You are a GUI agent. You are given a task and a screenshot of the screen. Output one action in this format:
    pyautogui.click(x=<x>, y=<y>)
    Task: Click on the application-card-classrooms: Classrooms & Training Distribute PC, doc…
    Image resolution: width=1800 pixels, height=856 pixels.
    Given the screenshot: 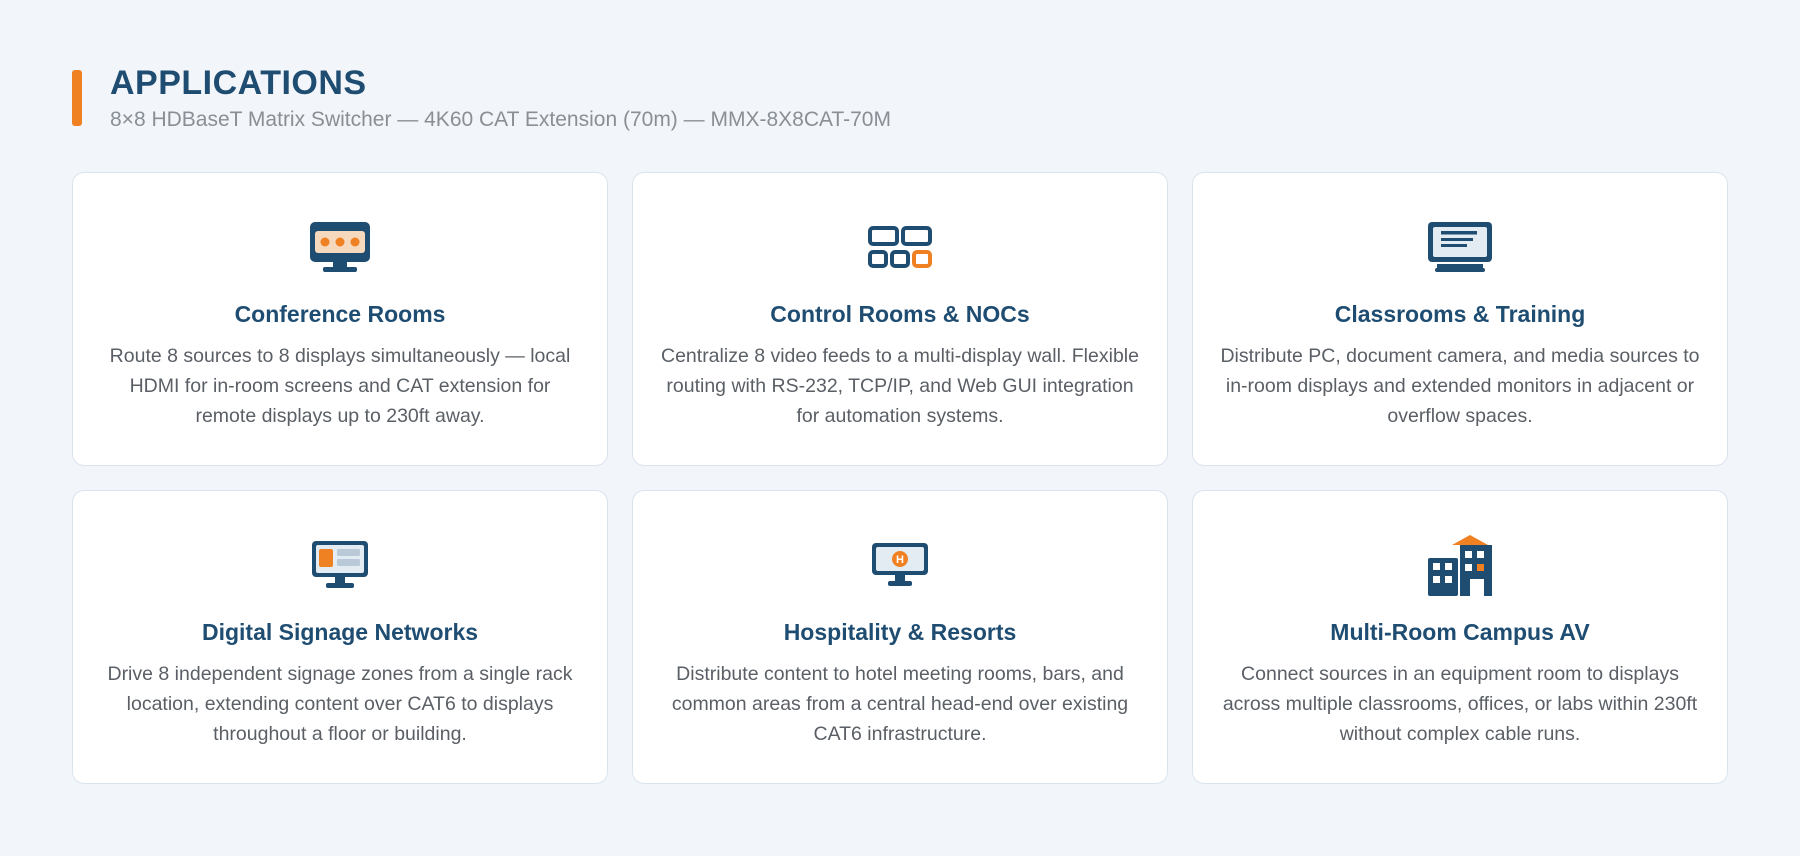 What is the action you would take?
    pyautogui.click(x=1460, y=319)
    